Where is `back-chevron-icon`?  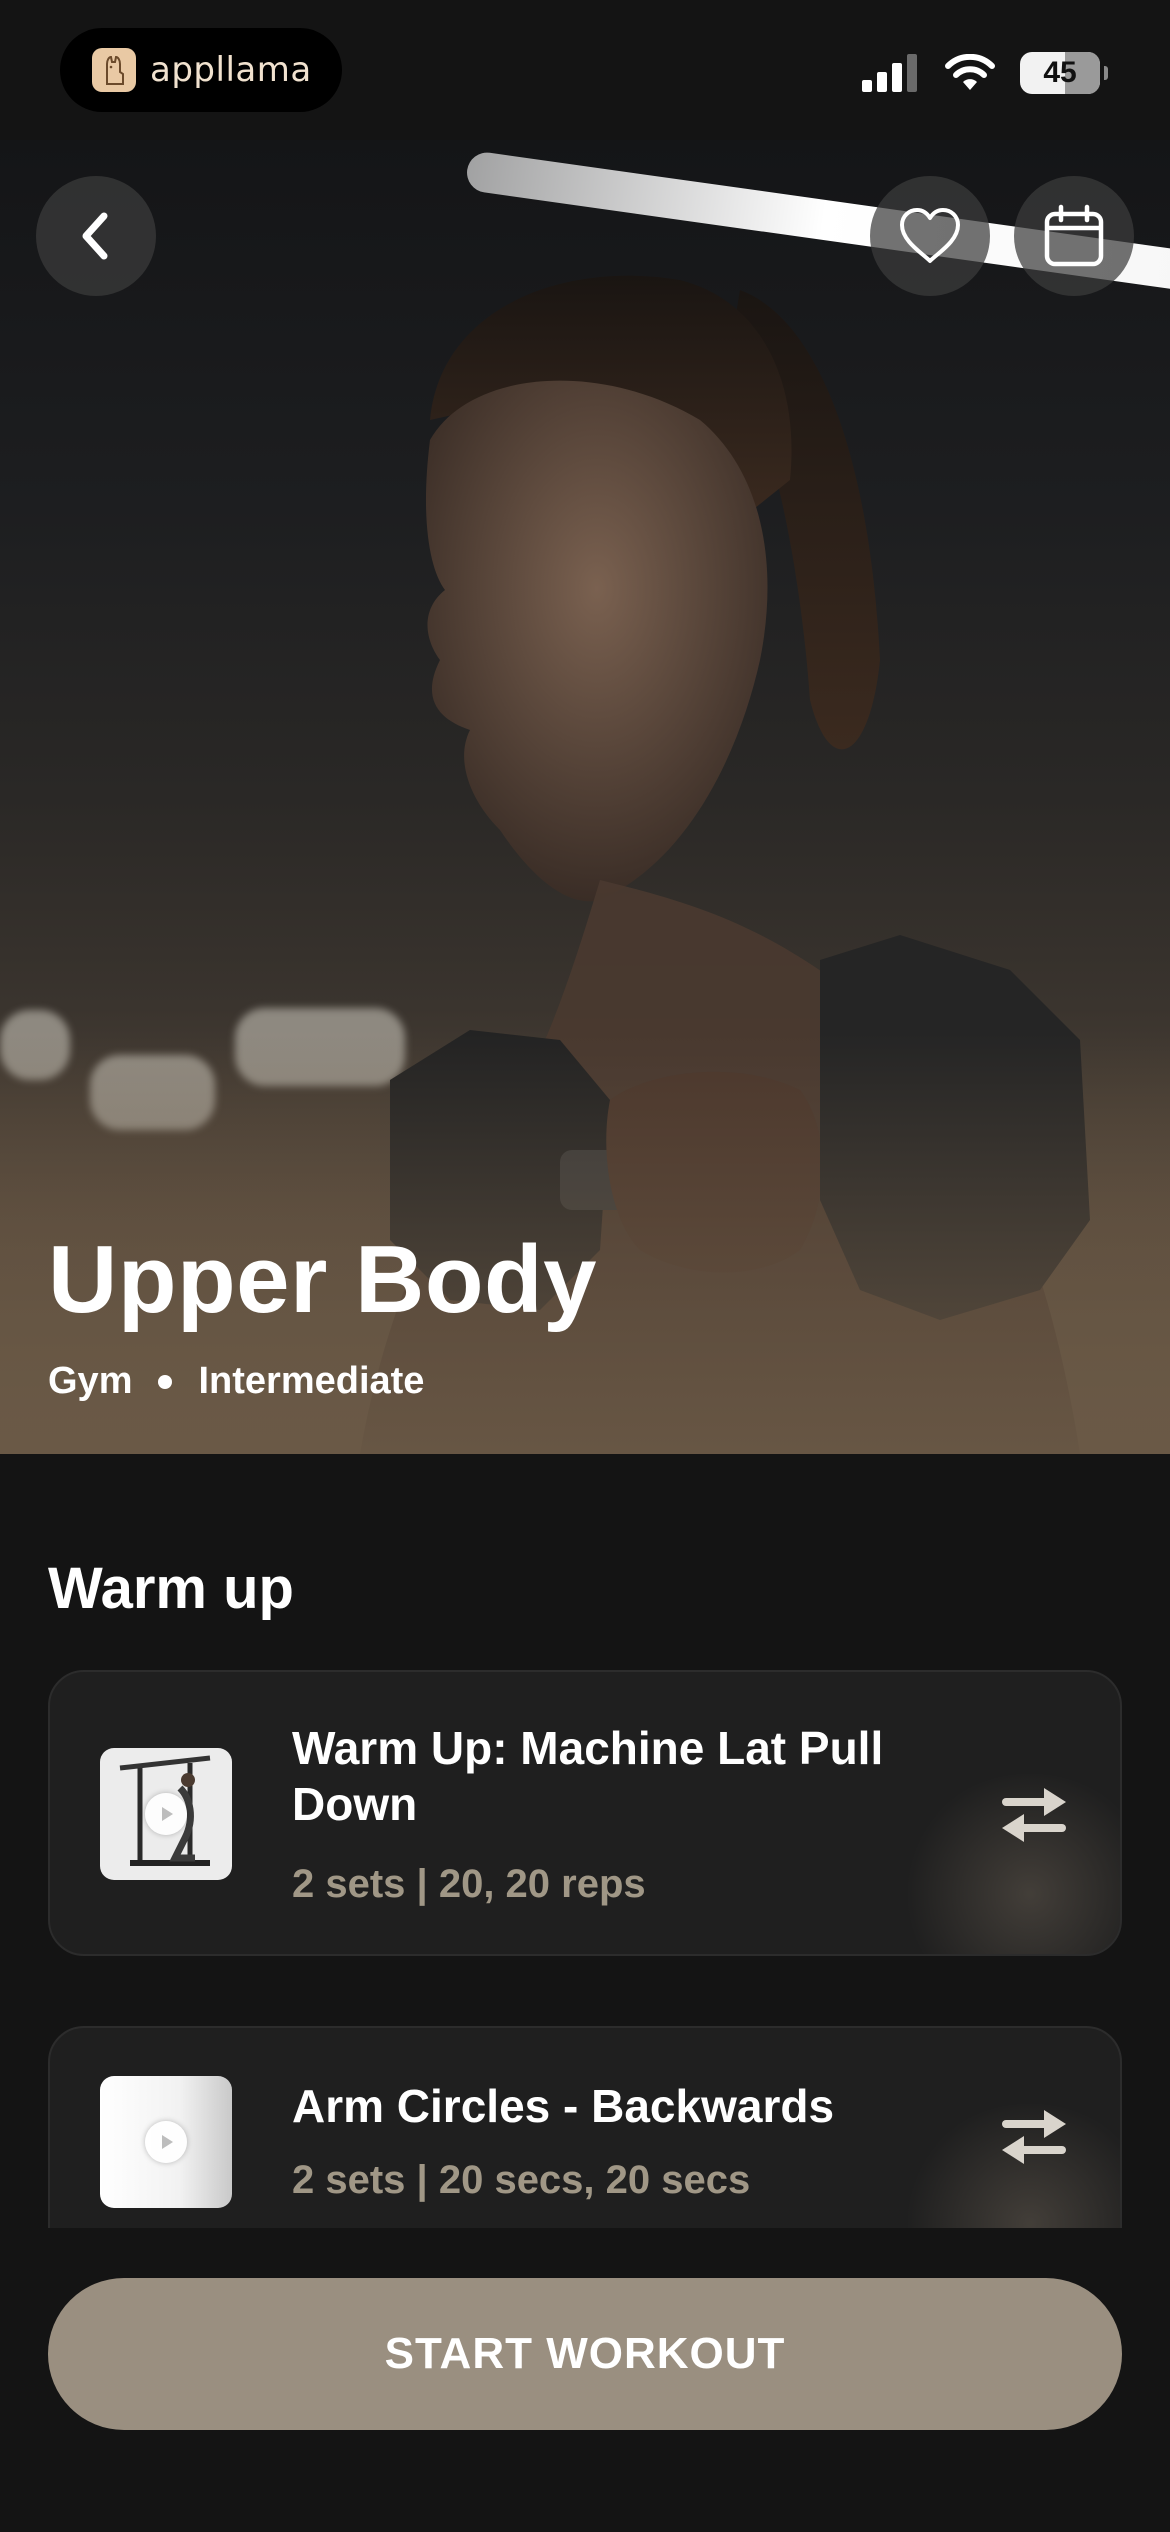
back-chevron-icon is located at coordinates (95, 236).